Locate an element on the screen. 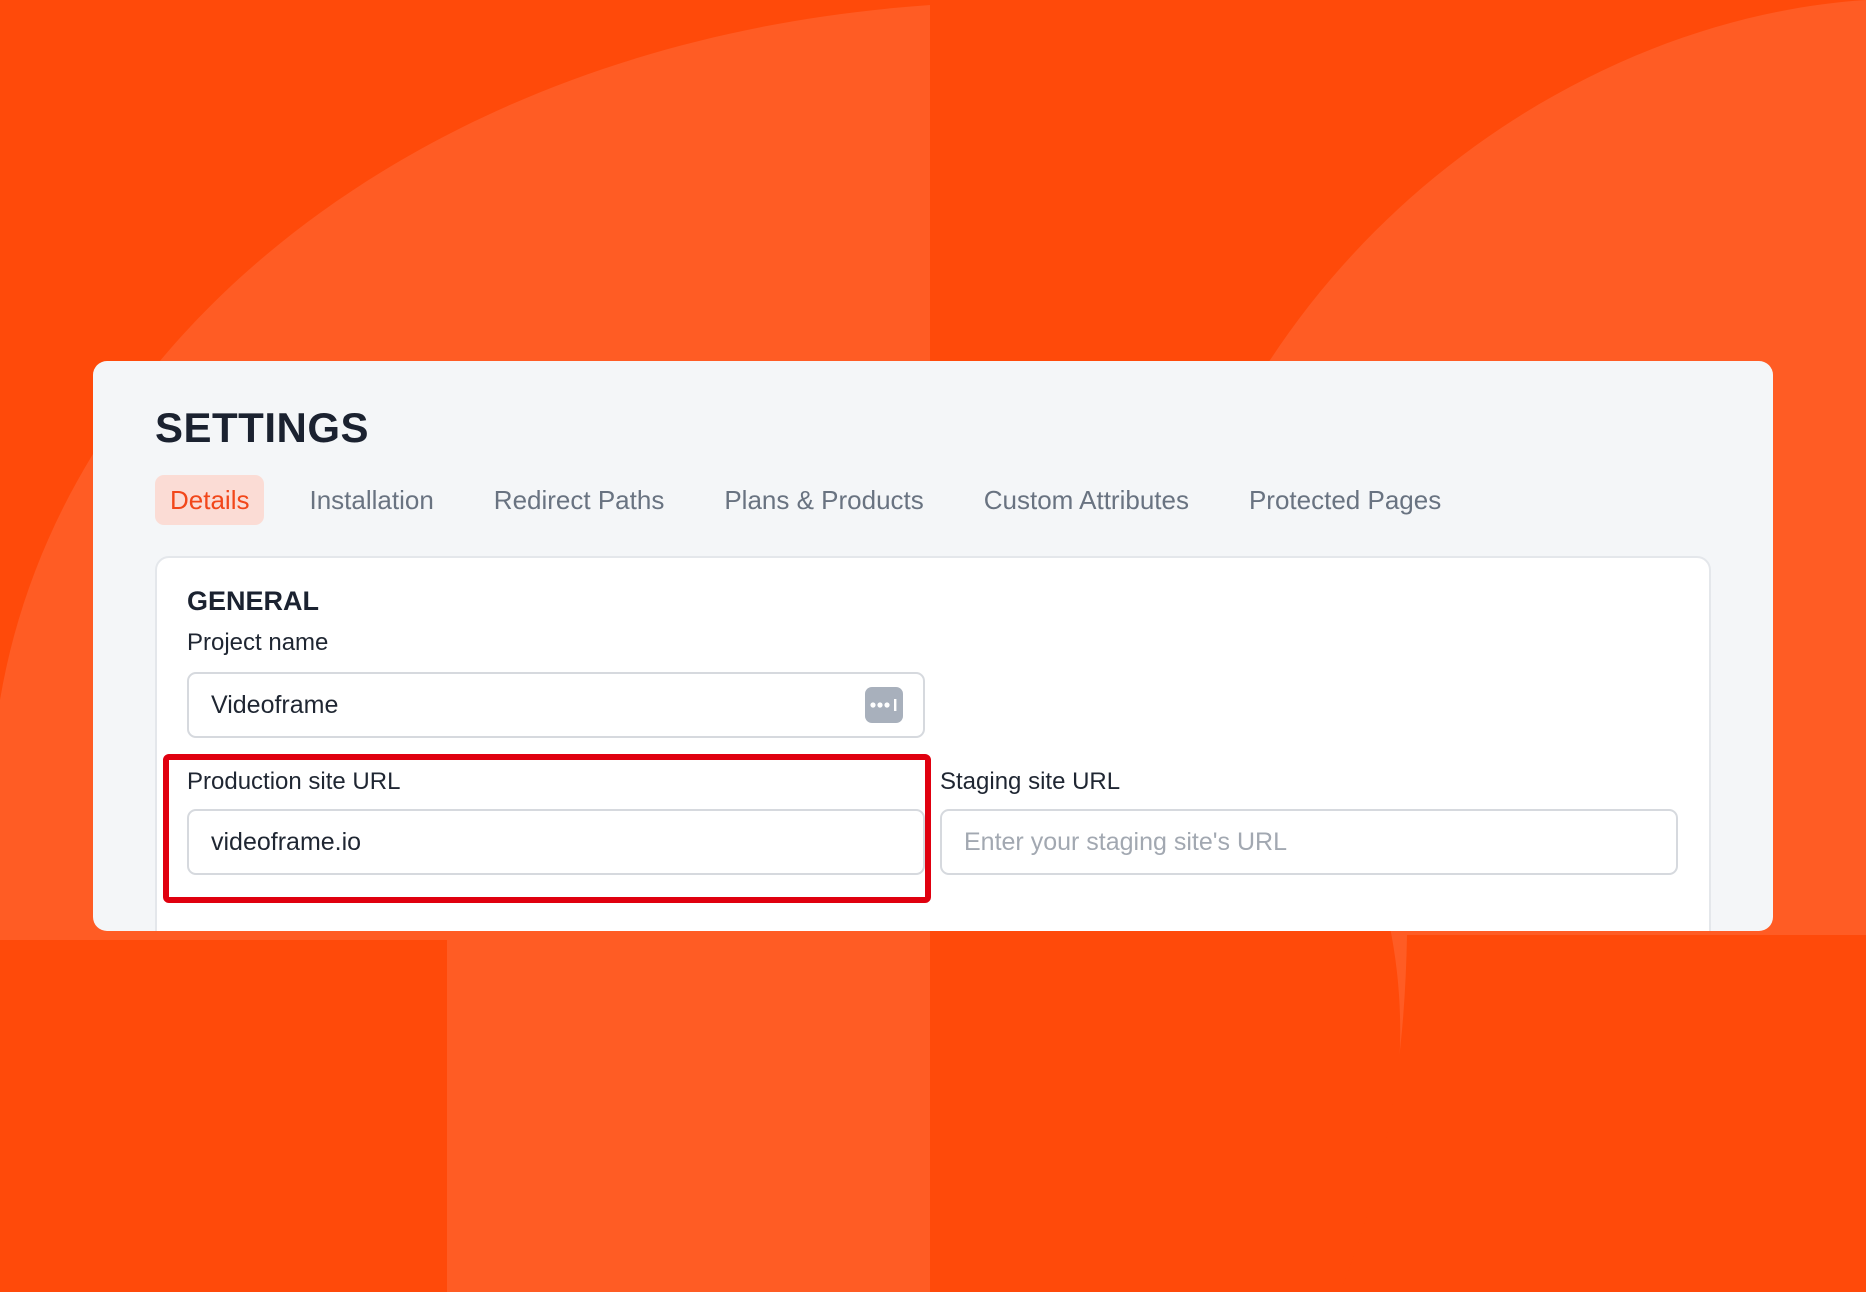 Image resolution: width=1866 pixels, height=1292 pixels. production-url-value: videoframe.io is located at coordinates (286, 841).